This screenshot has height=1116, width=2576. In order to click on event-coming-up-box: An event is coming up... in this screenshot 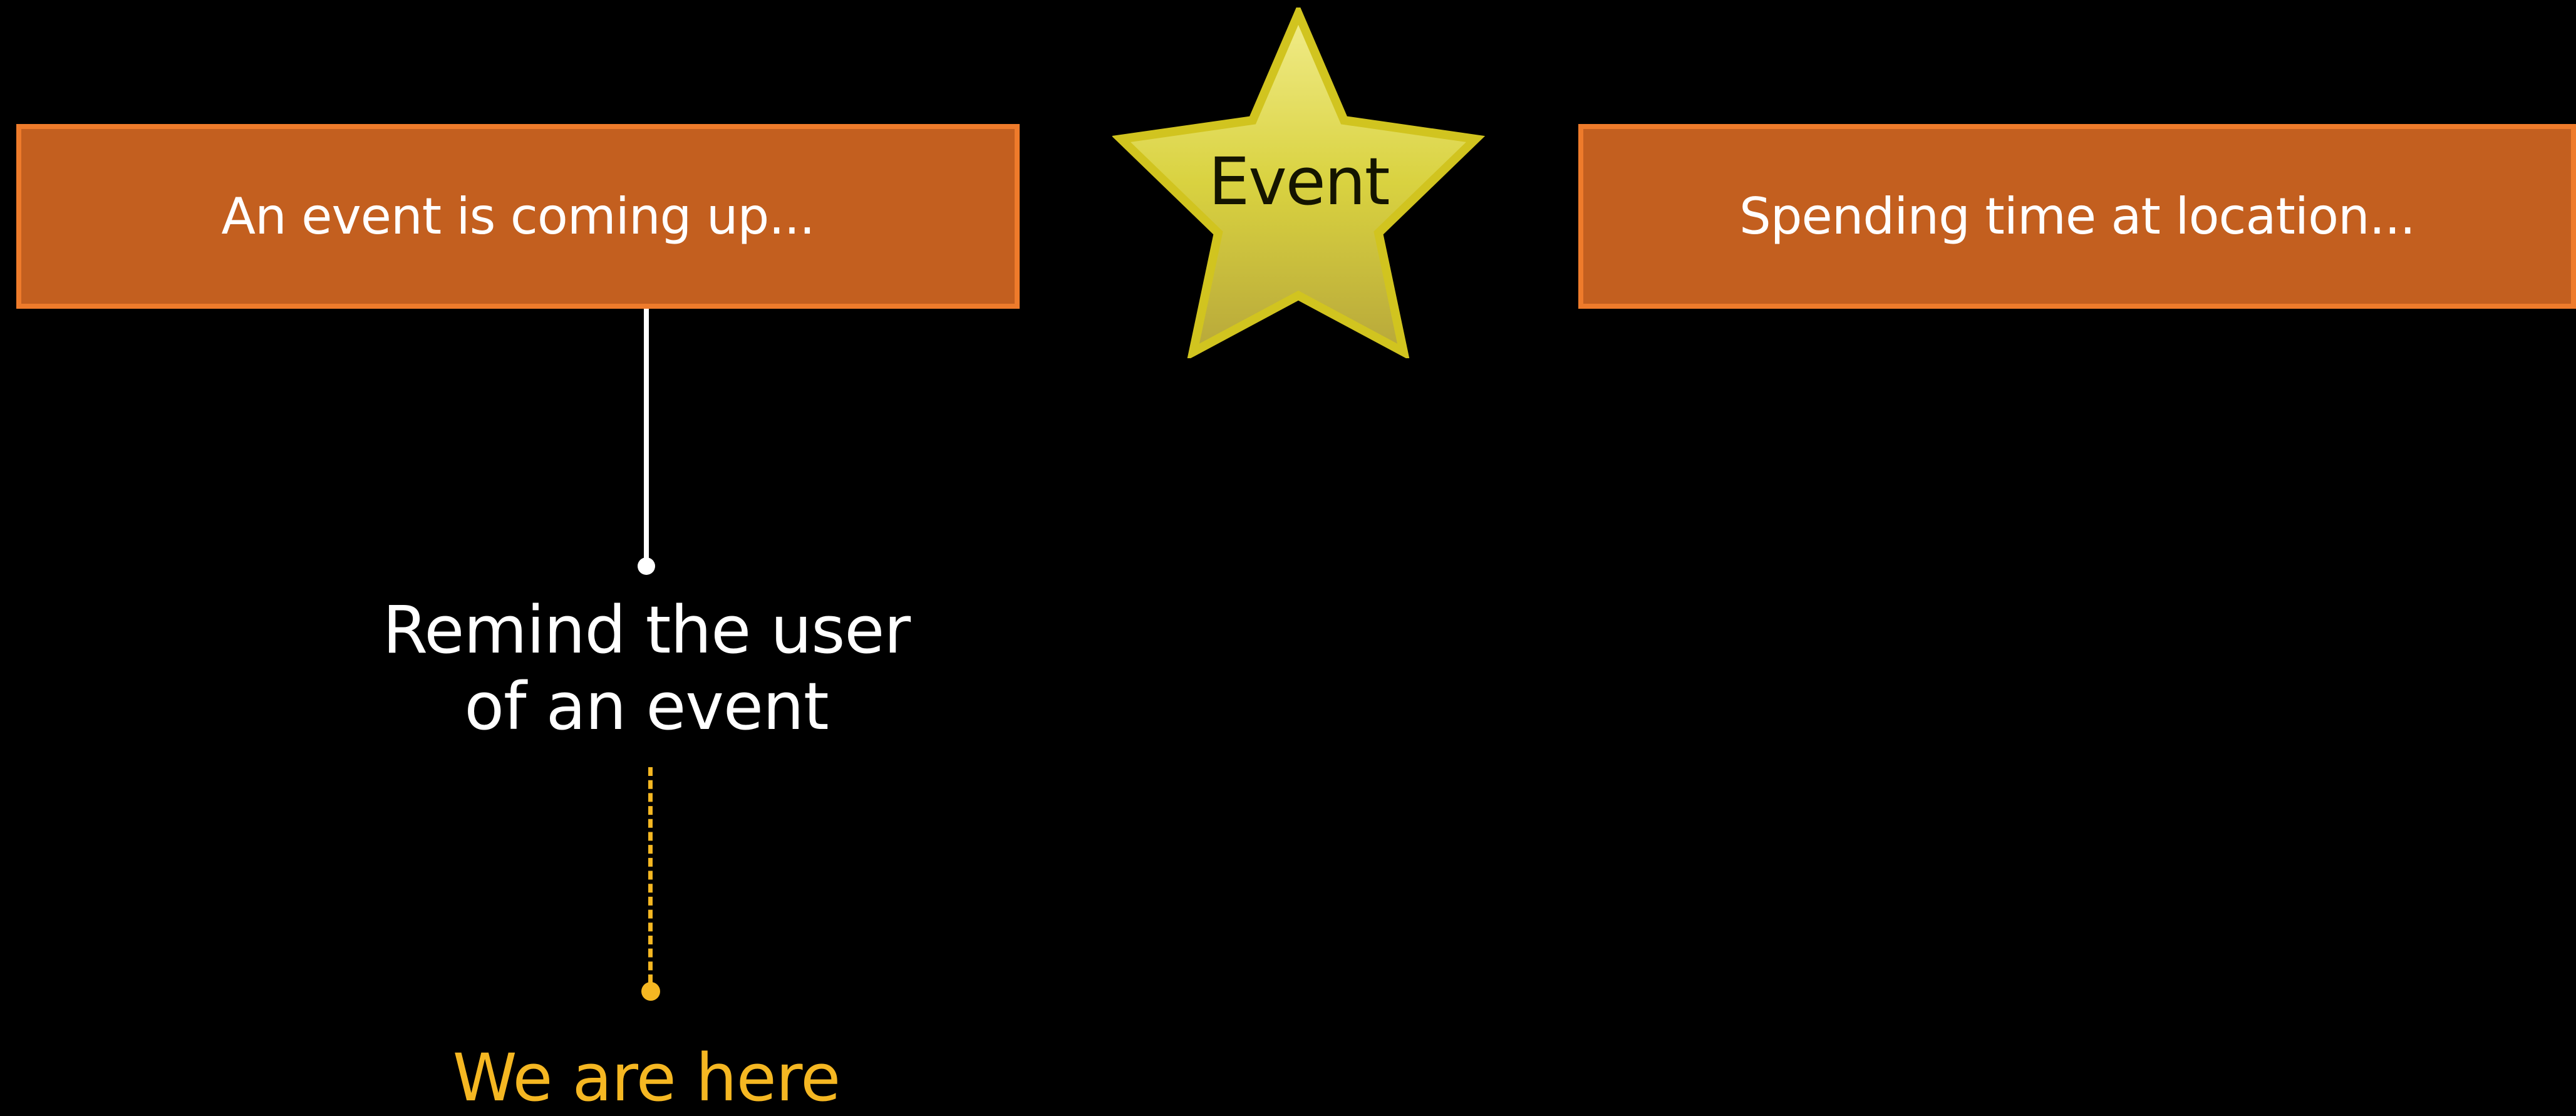, I will do `click(518, 216)`.